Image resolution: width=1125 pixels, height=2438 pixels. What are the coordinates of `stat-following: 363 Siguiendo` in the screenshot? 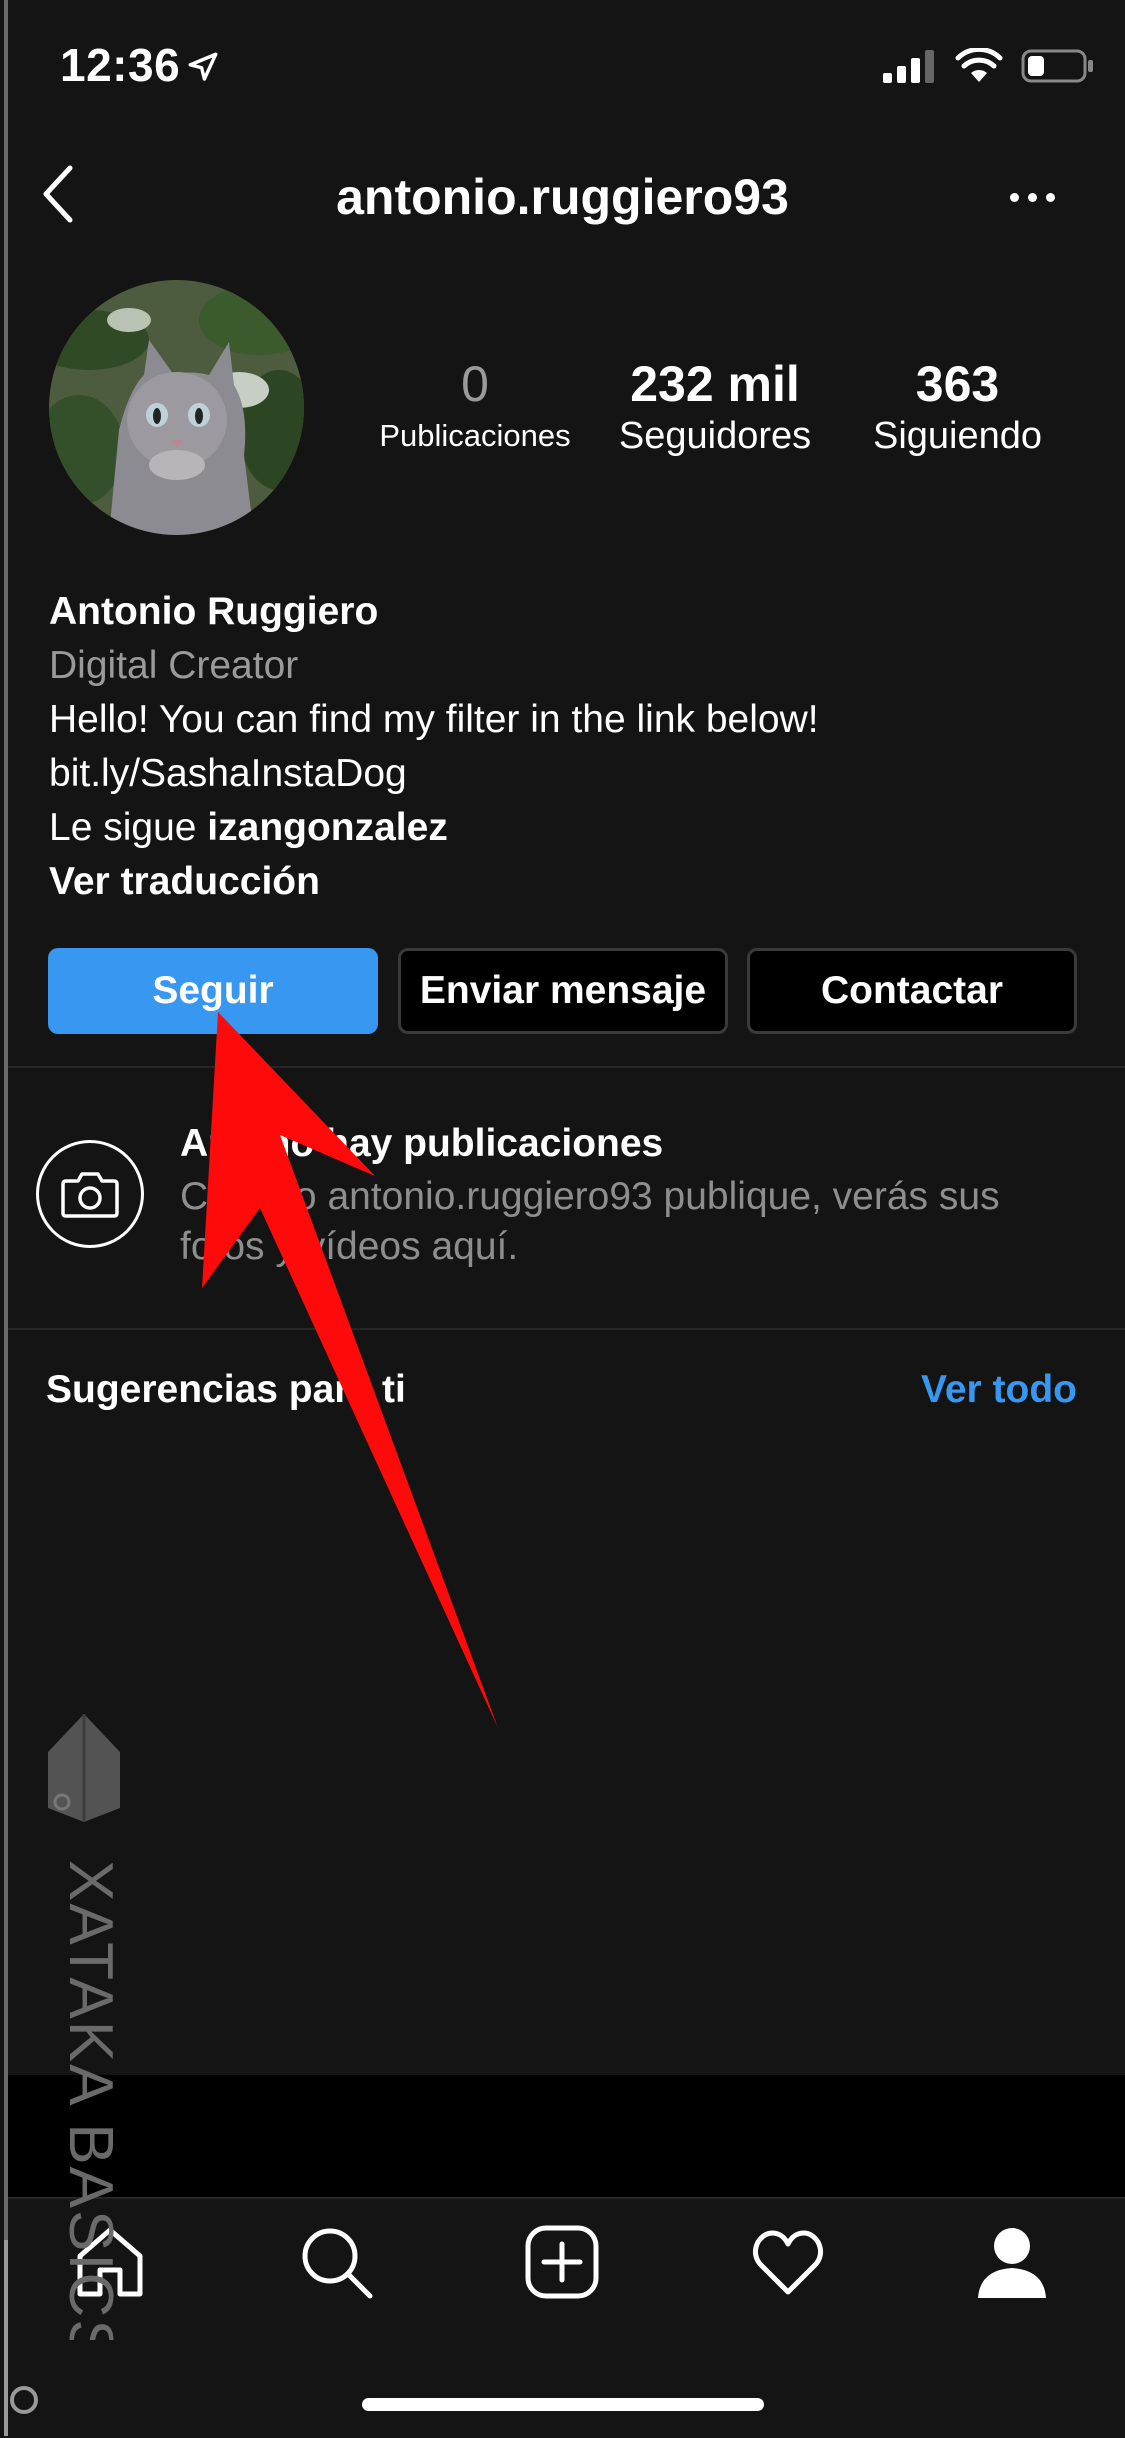 It's located at (957, 407).